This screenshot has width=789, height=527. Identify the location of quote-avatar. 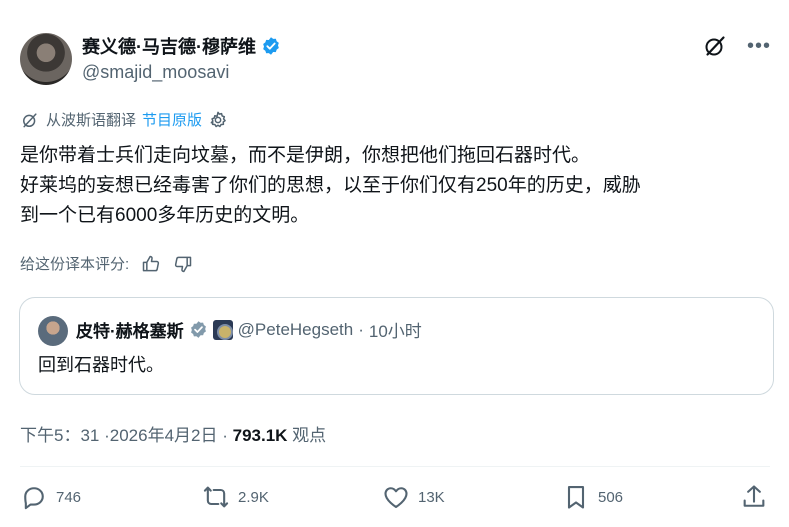
(53, 331).